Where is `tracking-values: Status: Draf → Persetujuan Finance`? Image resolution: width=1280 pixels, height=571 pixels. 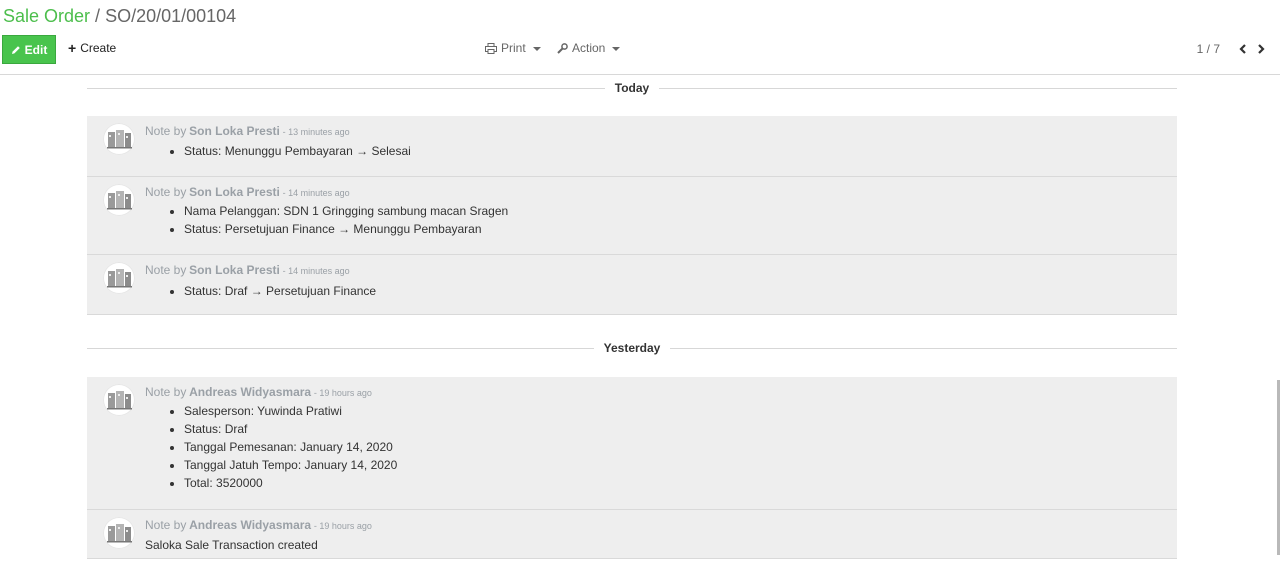
tracking-values: Status: Draf → Persetujuan Finance is located at coordinates (271, 291).